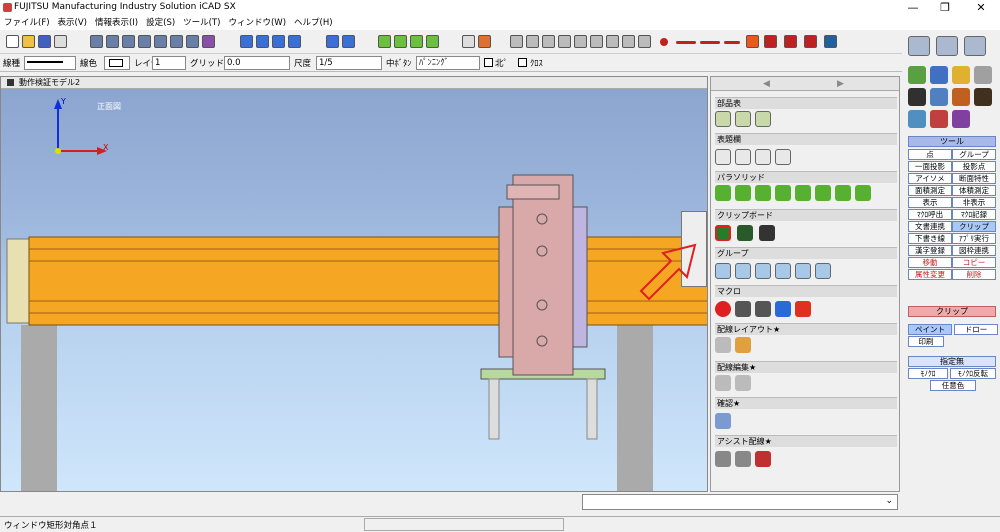 The image size is (1000, 532). What do you see at coordinates (96, 41) in the screenshot?
I see `view-front-icon` at bounding box center [96, 41].